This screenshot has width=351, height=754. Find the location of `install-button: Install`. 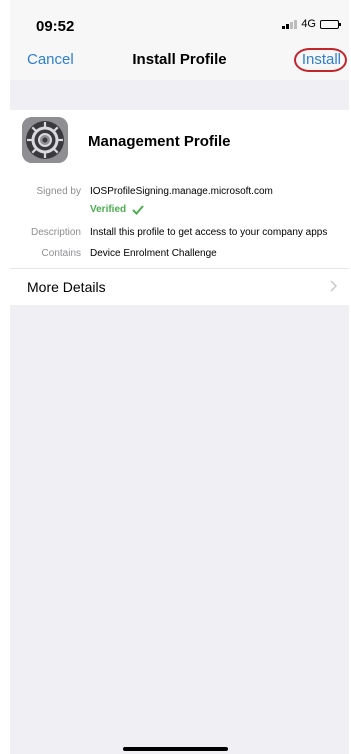

install-button: Install is located at coordinates (320, 60).